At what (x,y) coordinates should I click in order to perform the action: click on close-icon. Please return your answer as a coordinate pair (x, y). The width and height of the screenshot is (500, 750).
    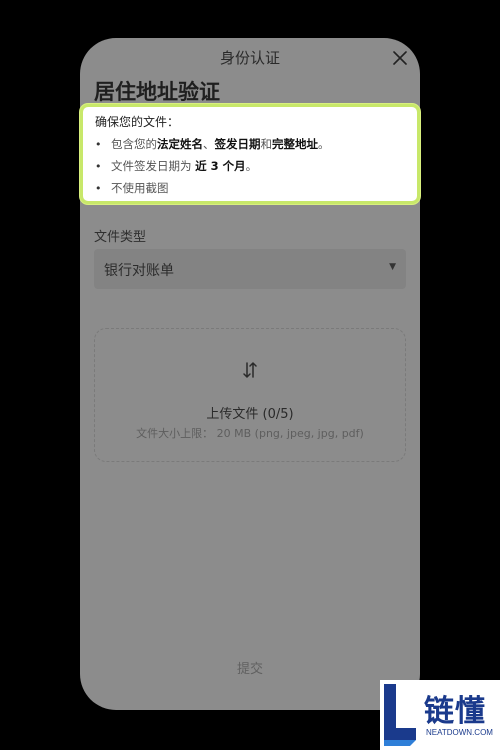
    Looking at the image, I should click on (400, 58).